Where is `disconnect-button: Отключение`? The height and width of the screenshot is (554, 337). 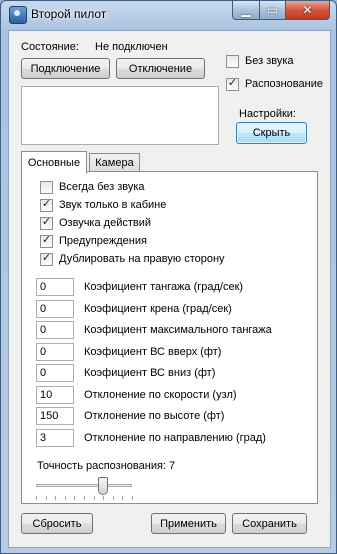
disconnect-button: Отключение is located at coordinates (160, 68).